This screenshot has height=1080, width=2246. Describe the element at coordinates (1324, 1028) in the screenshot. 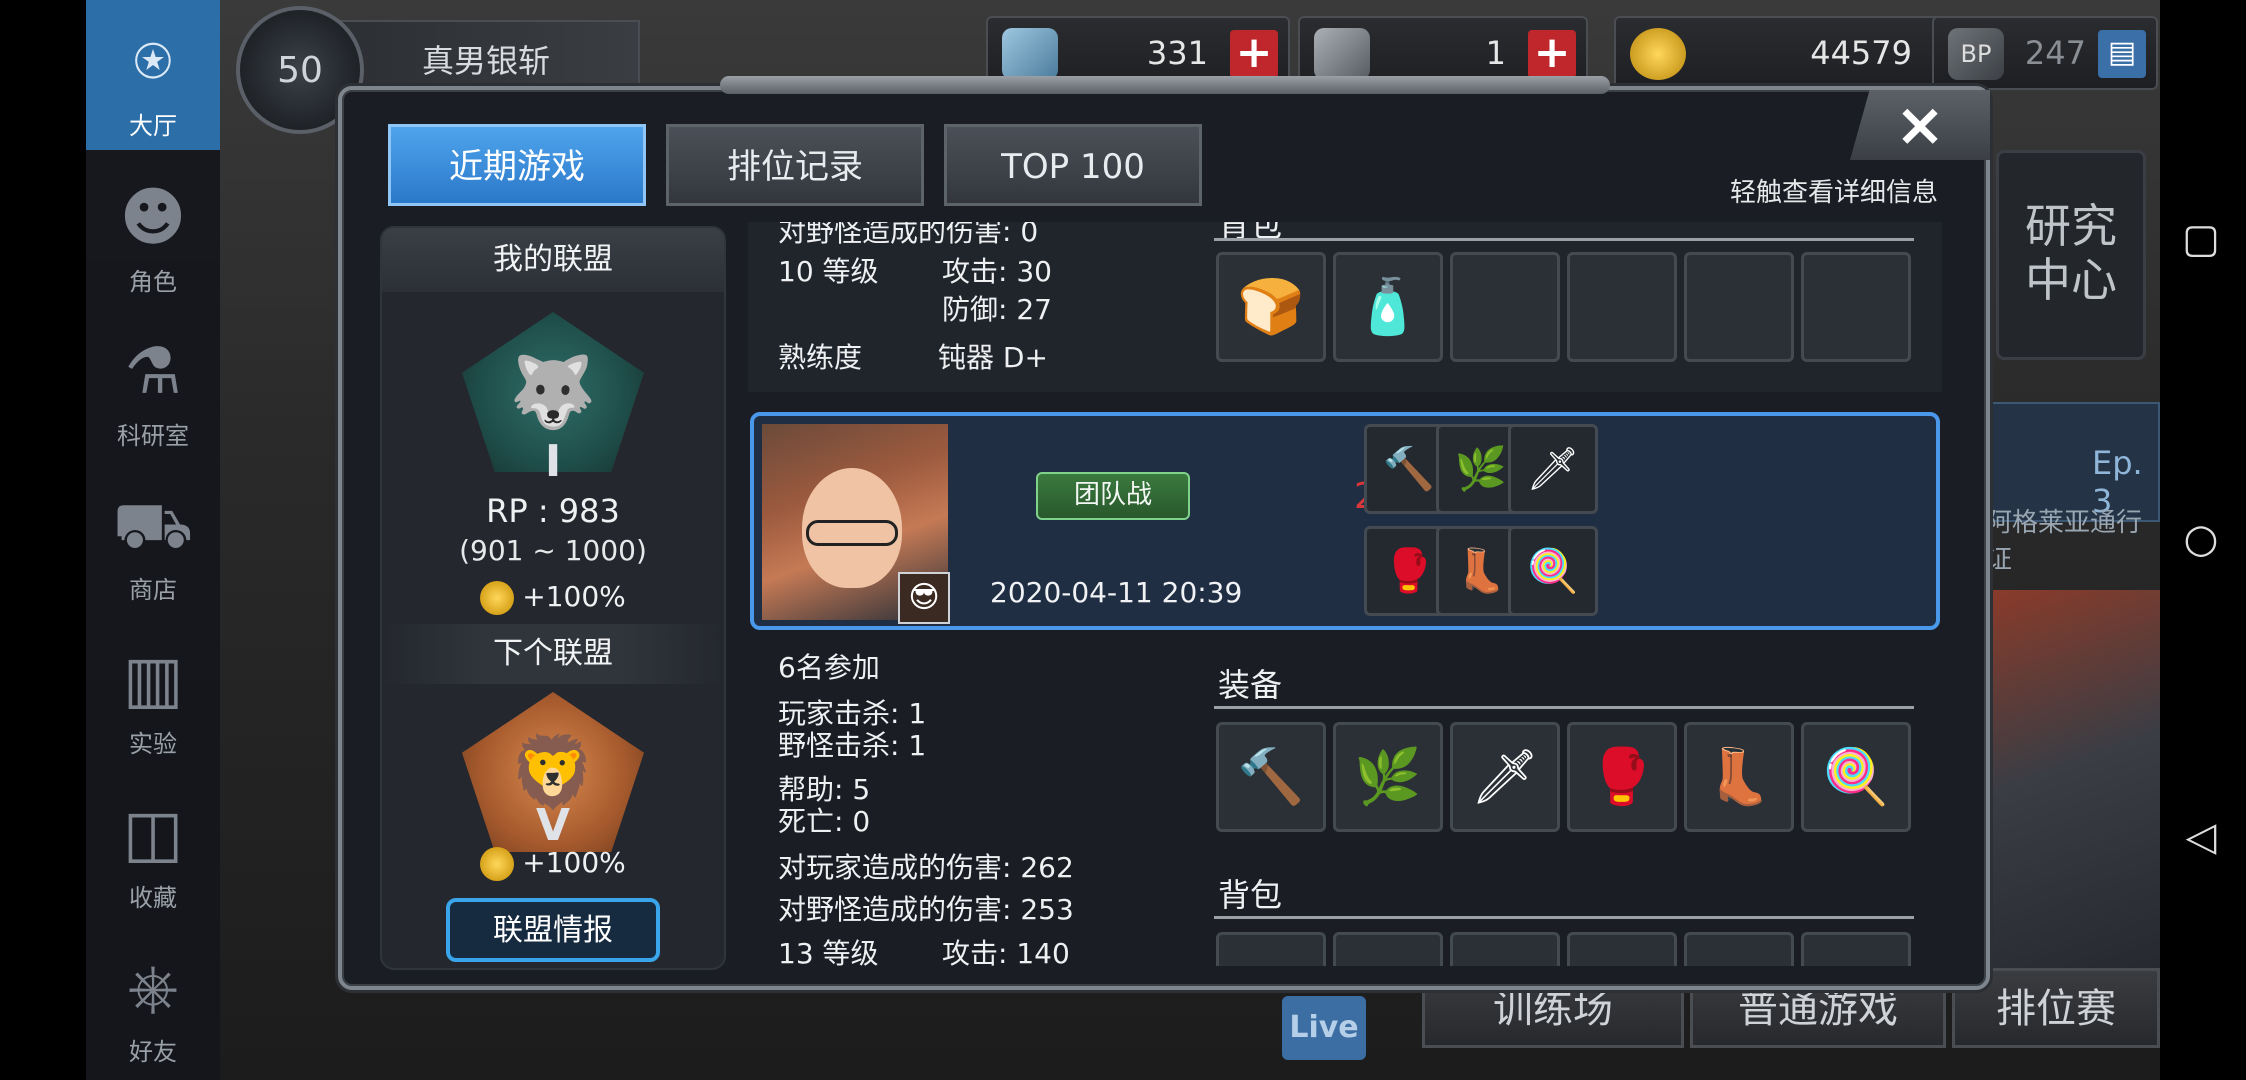

I see `live-badge: Live` at that location.